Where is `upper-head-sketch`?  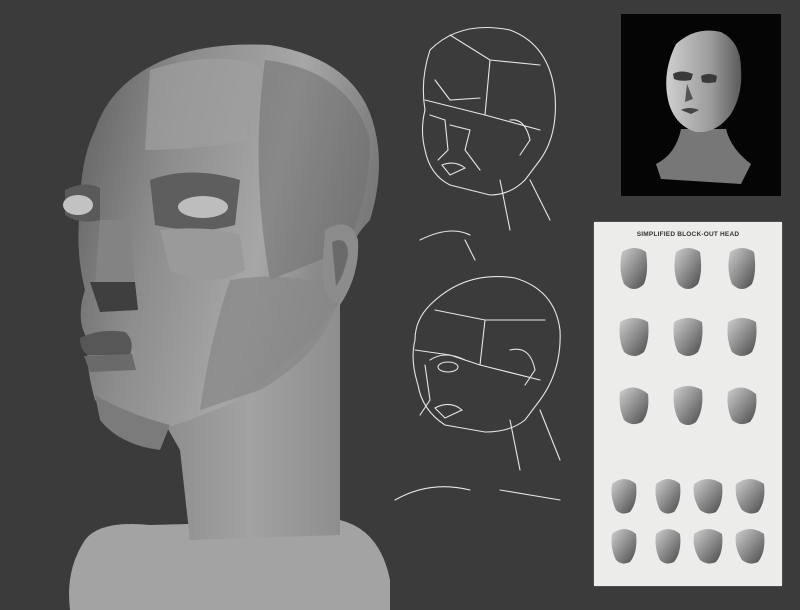
upper-head-sketch is located at coordinates (487, 144).